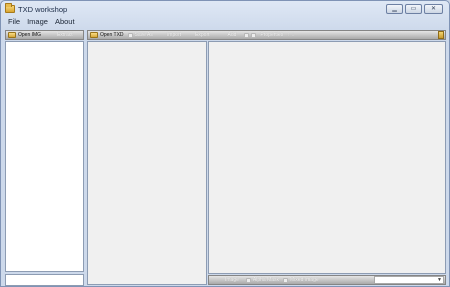 The width and height of the screenshot is (450, 287). Describe the element at coordinates (439, 280) in the screenshot. I see `chevron-down-icon: ▼` at that location.